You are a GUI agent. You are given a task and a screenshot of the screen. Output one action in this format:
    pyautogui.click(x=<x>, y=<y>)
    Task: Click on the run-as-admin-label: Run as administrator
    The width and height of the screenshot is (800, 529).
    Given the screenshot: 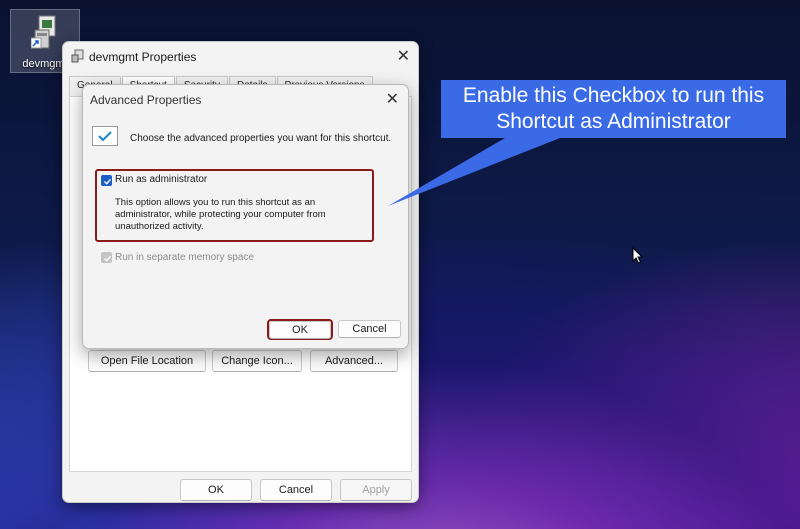 What is the action you would take?
    pyautogui.click(x=161, y=179)
    